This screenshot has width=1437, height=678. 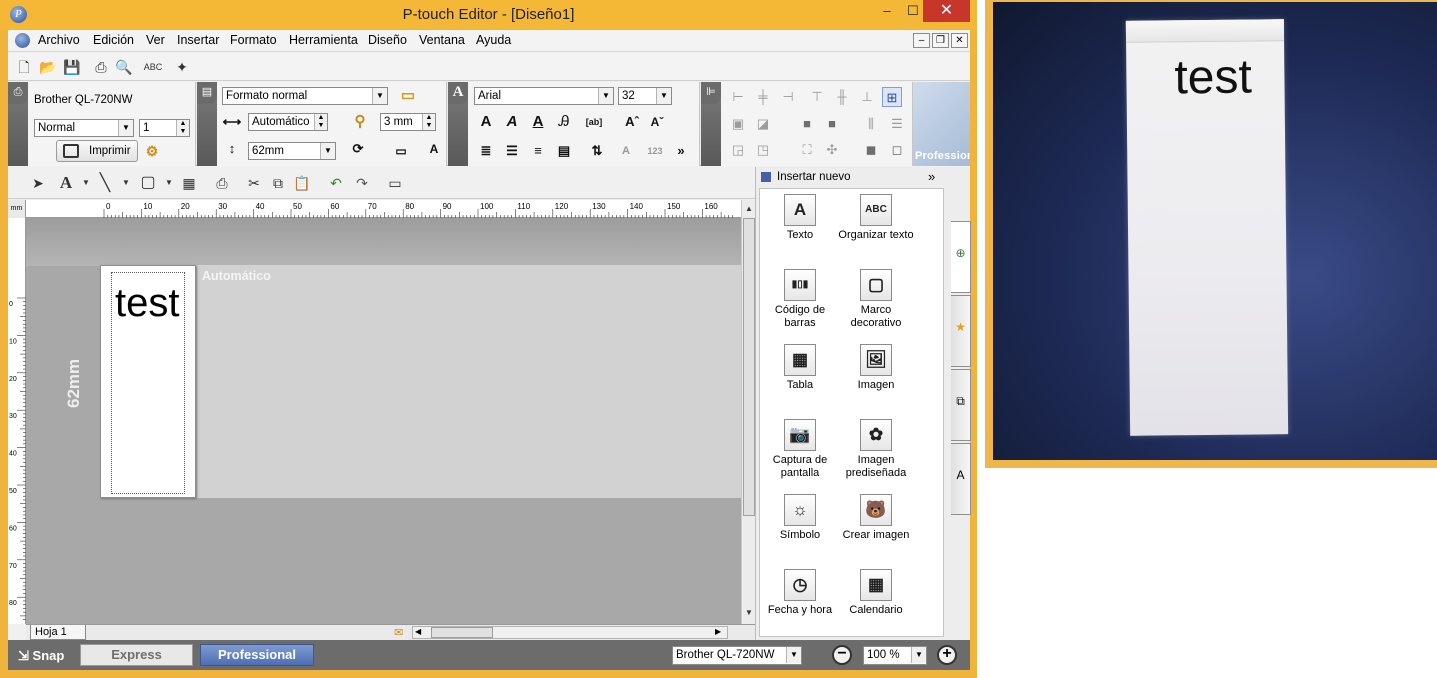 What do you see at coordinates (800, 301) in the screenshot?
I see `insert-barcode-button: ▮▯▮ Código de barras` at bounding box center [800, 301].